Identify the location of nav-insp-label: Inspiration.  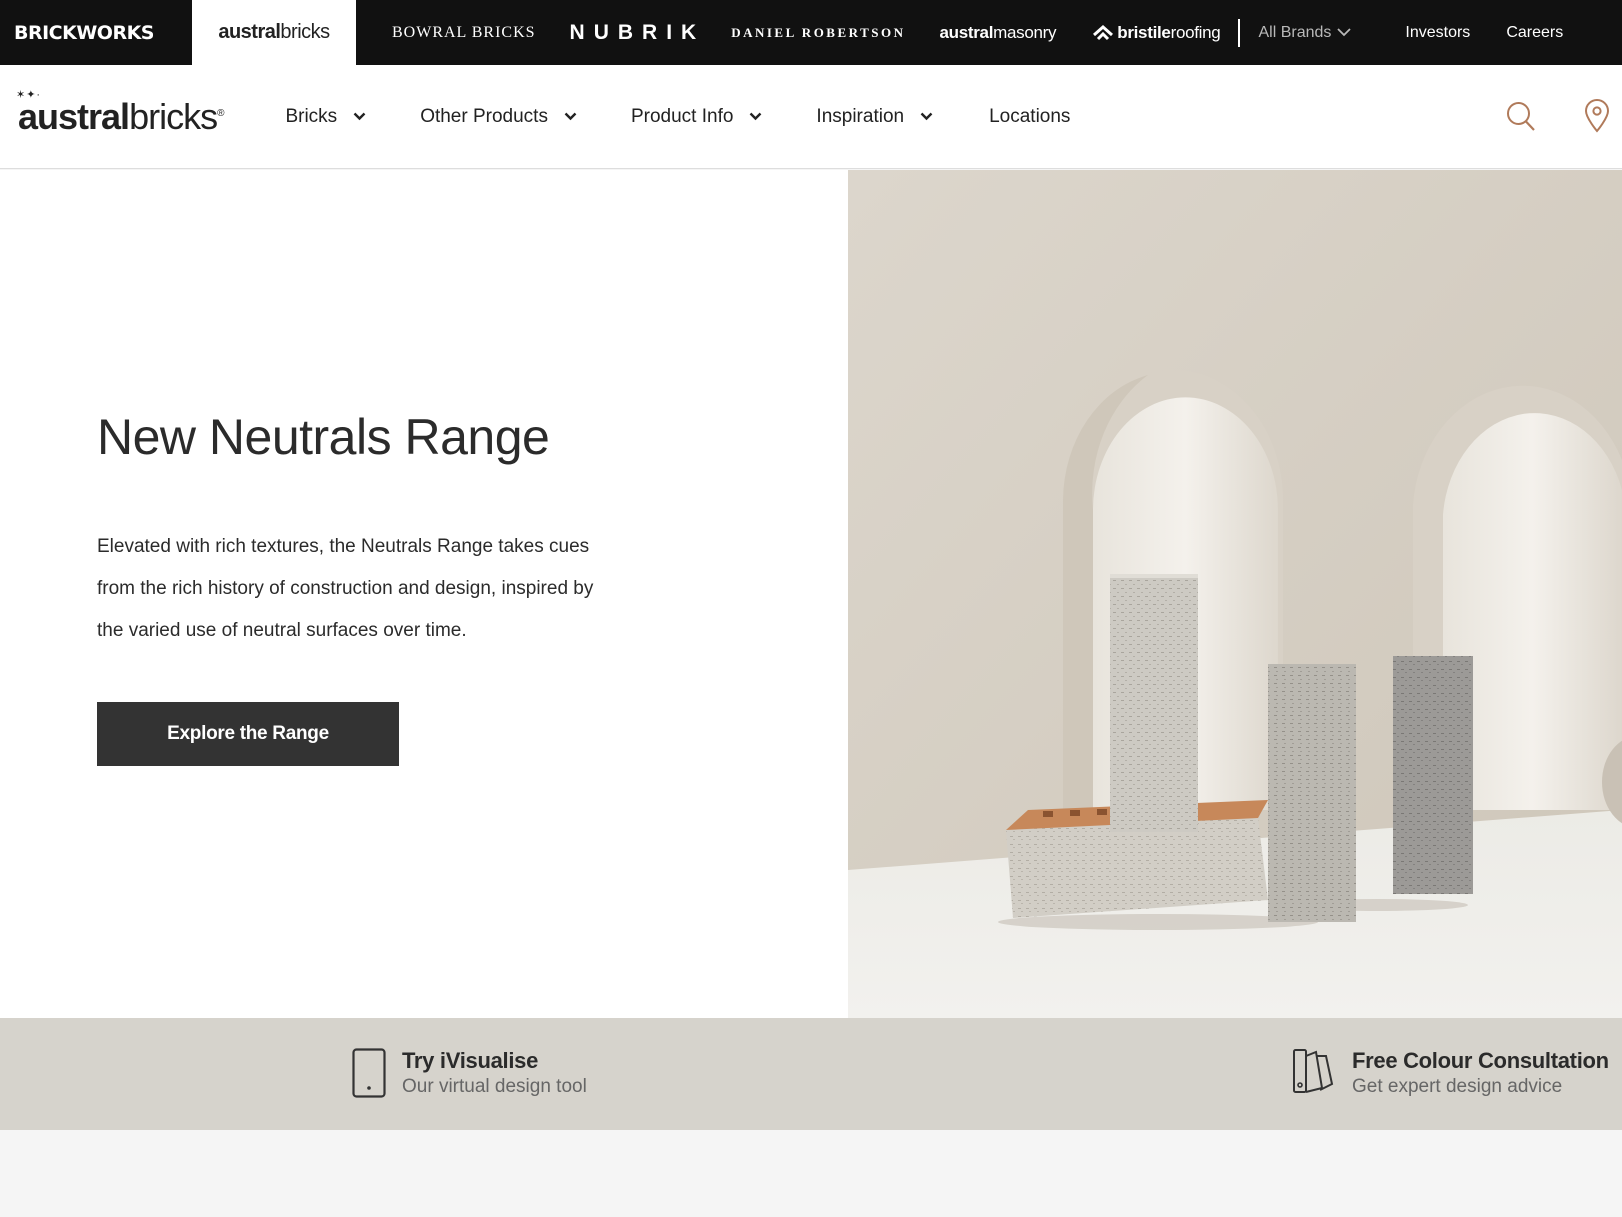
(860, 116).